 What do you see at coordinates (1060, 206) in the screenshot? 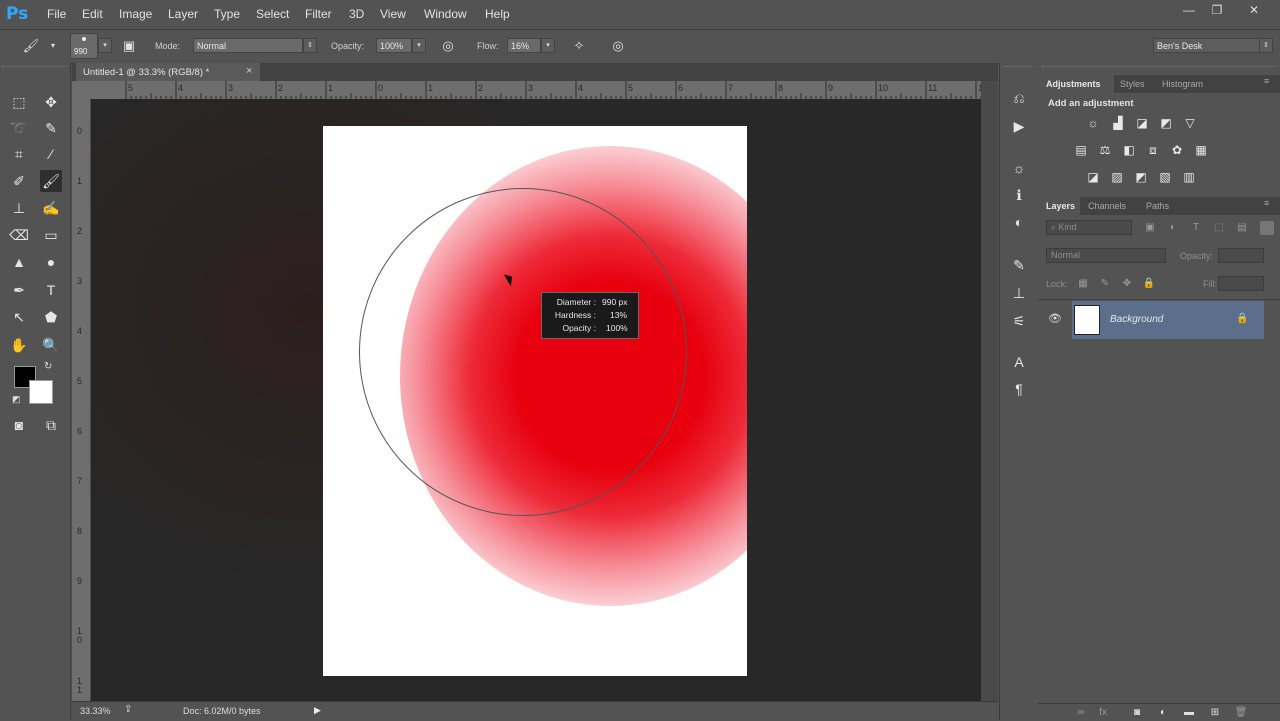
I see `tab-layers: Layers` at bounding box center [1060, 206].